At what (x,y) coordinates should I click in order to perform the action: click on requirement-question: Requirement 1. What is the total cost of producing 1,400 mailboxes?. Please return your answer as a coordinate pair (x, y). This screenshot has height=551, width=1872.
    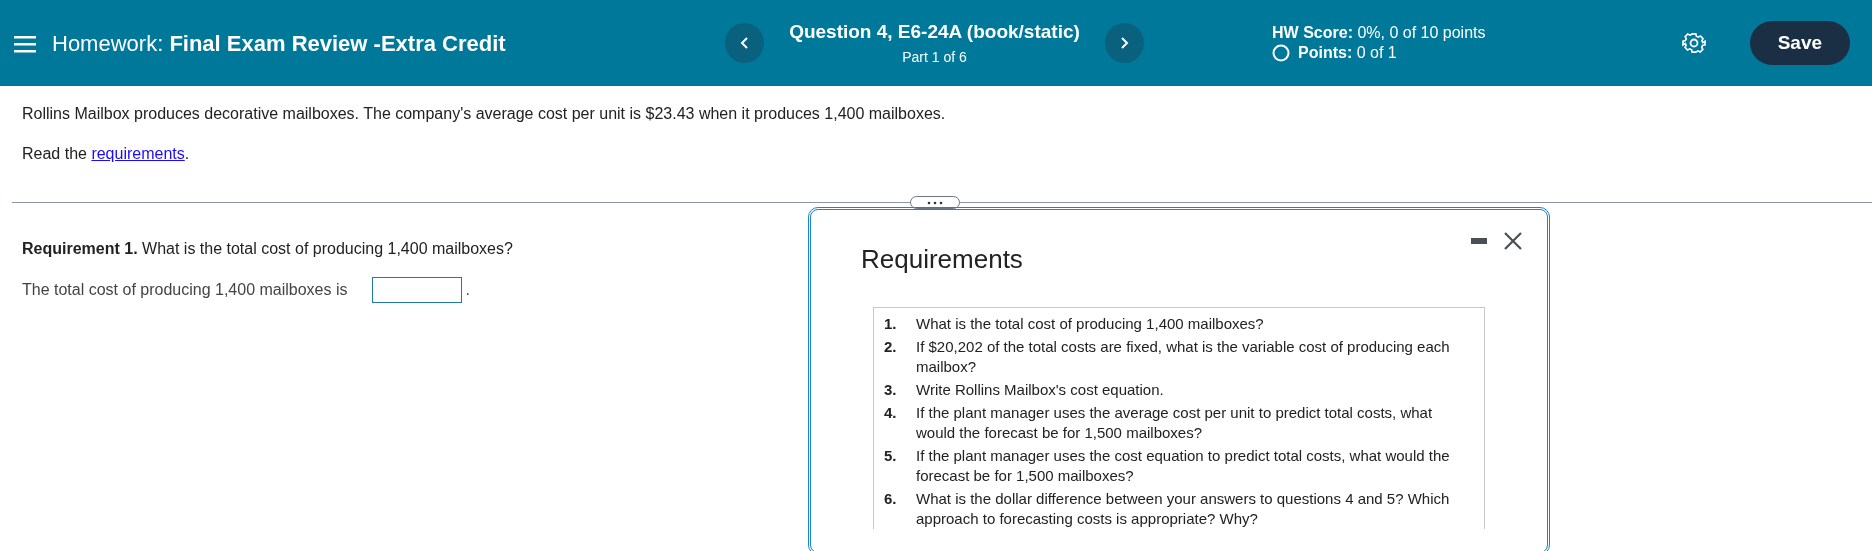
    Looking at the image, I should click on (267, 249).